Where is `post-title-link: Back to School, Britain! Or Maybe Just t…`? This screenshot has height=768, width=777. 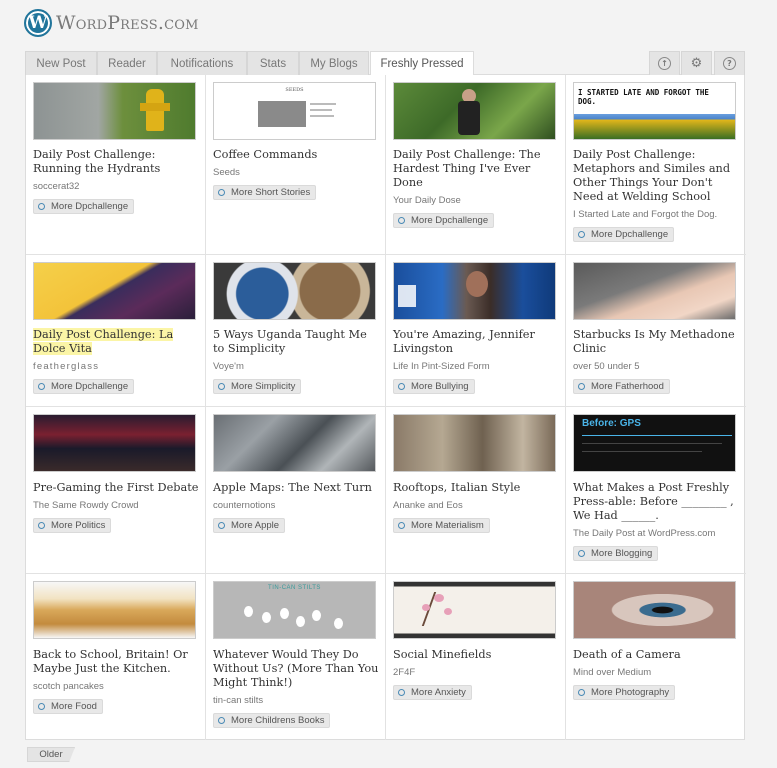 post-title-link: Back to School, Britain! Or Maybe Just t… is located at coordinates (116, 662).